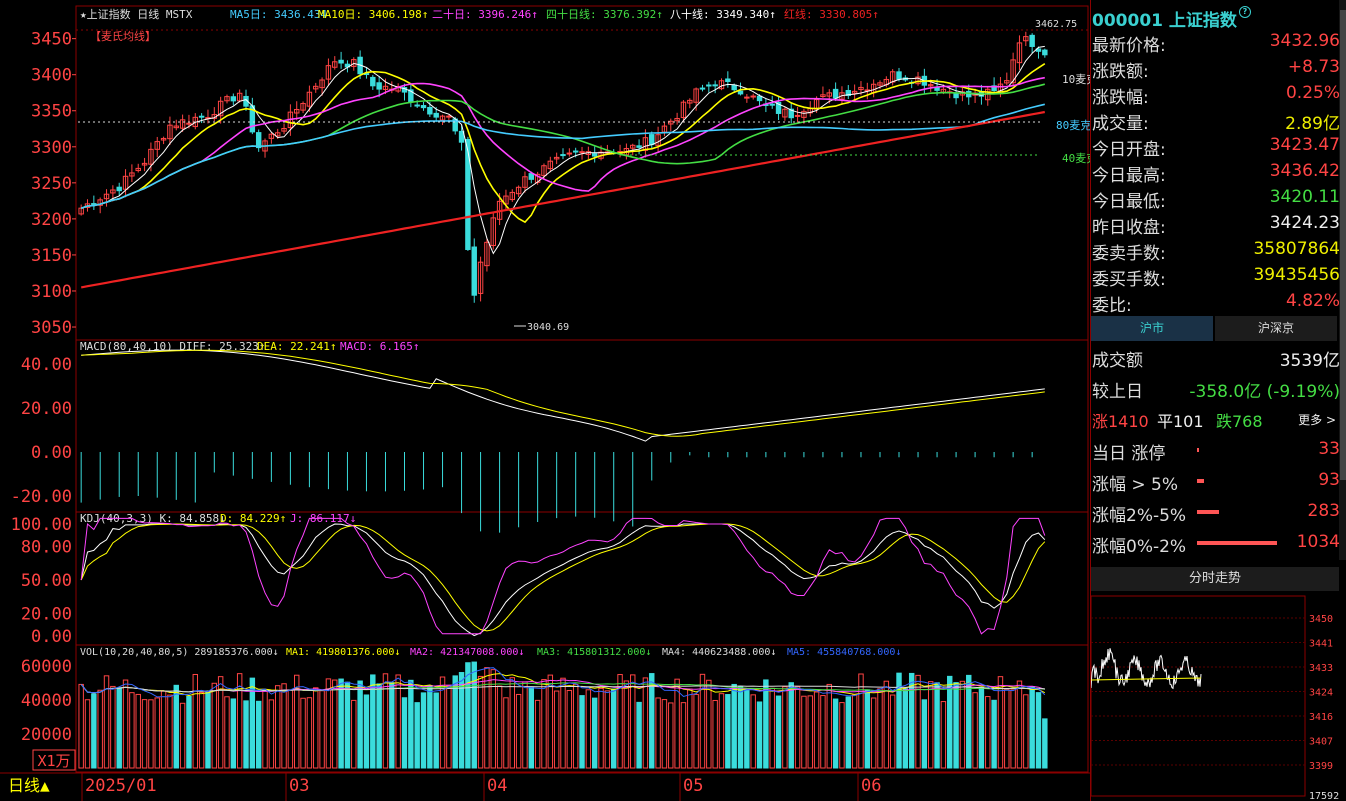  I want to click on scrollbar-thumb, so click(1343, 245).